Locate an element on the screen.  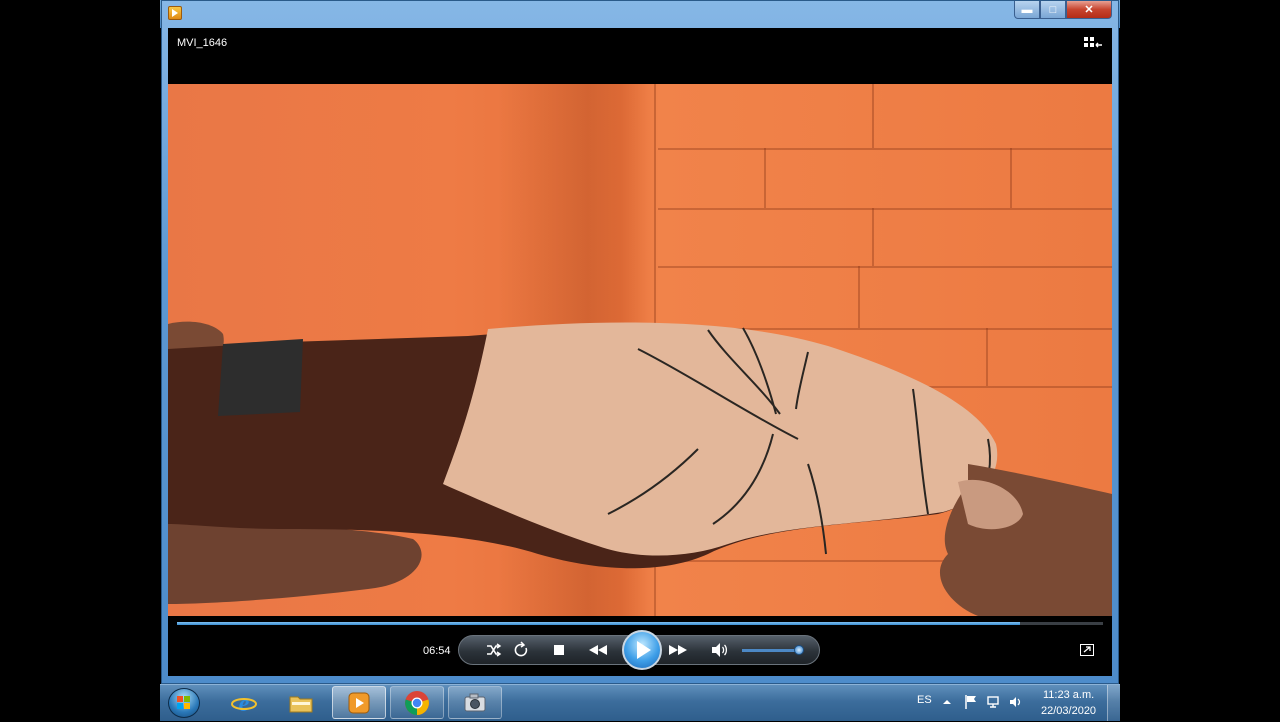
speaker-icon is located at coordinates (719, 650).